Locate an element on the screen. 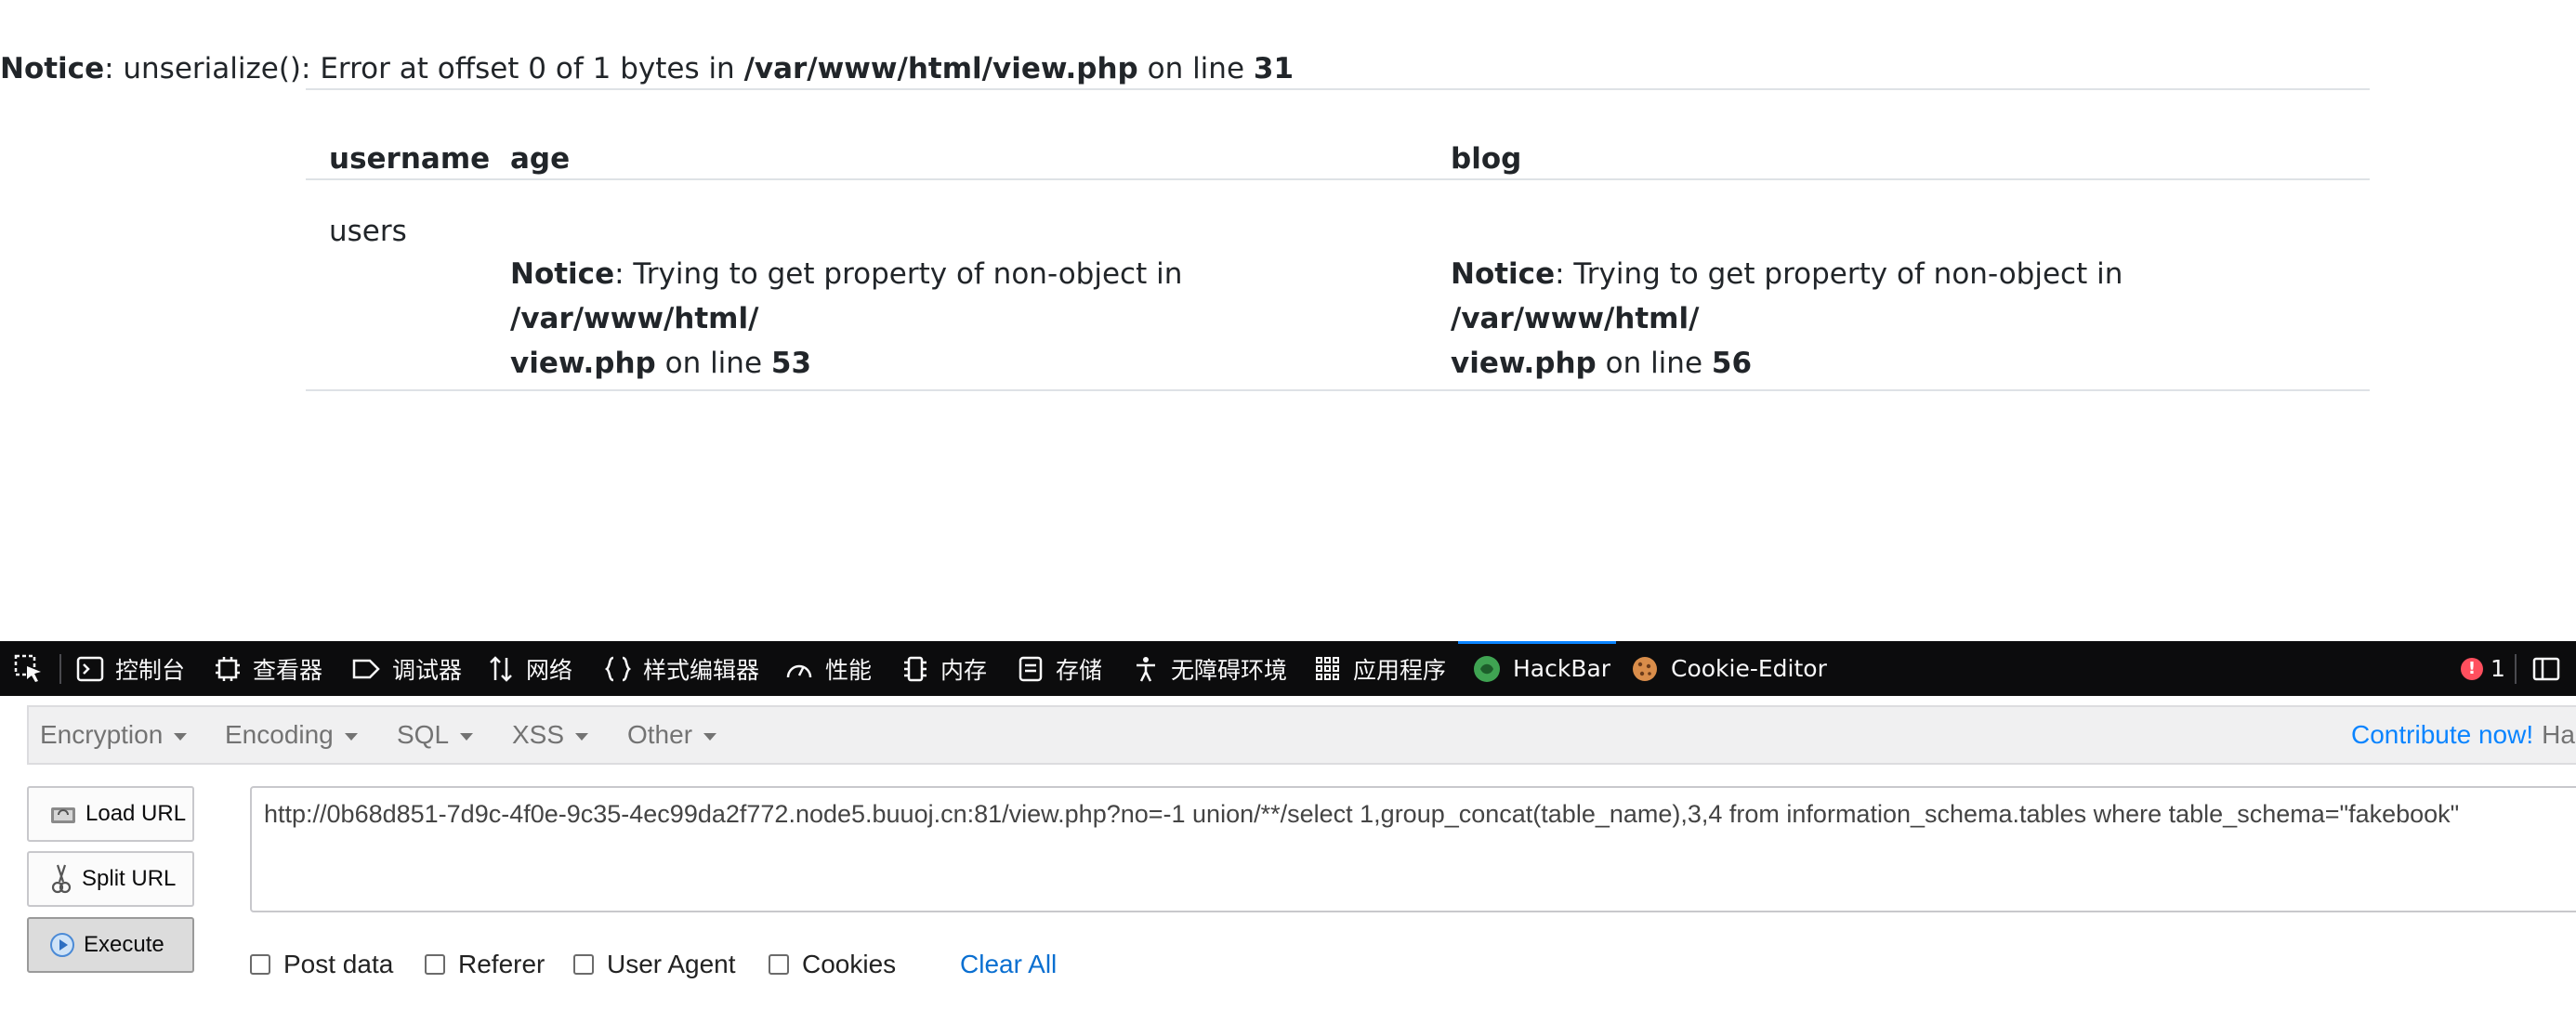  checkbox-label: Referer is located at coordinates (501, 964).